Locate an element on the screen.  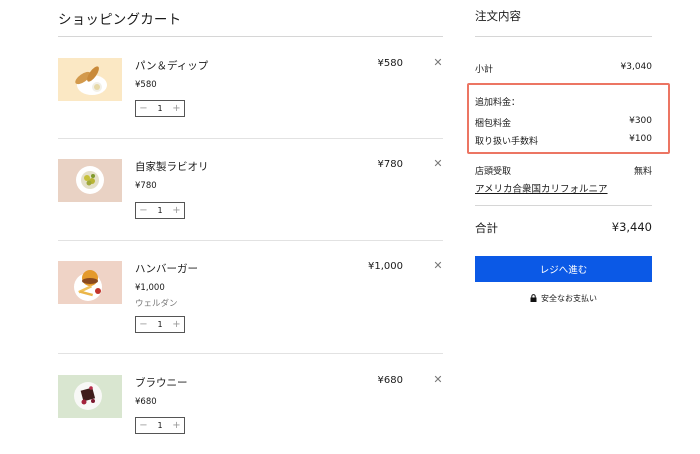
pickup-location-link: アメリカ合衆国カリフォルニア is located at coordinates (541, 188).